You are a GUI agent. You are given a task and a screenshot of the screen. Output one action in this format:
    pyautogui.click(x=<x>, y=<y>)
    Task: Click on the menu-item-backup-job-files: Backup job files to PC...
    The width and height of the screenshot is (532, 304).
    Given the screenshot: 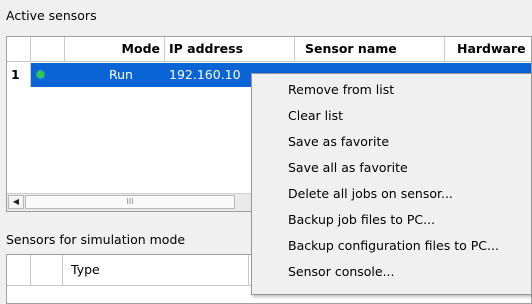 What is the action you would take?
    pyautogui.click(x=391, y=220)
    